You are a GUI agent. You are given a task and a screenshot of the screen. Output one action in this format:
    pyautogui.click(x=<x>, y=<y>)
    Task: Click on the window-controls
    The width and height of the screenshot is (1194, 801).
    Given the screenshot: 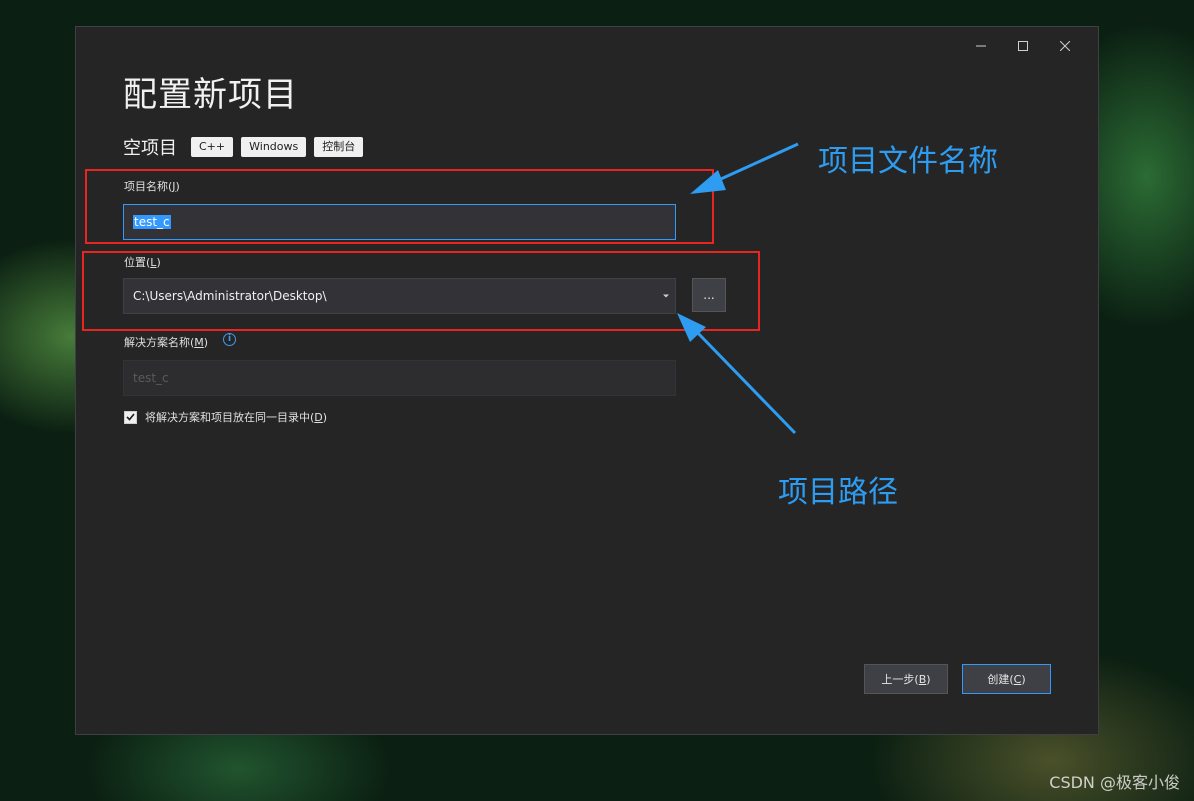 What is the action you would take?
    pyautogui.click(x=1023, y=46)
    